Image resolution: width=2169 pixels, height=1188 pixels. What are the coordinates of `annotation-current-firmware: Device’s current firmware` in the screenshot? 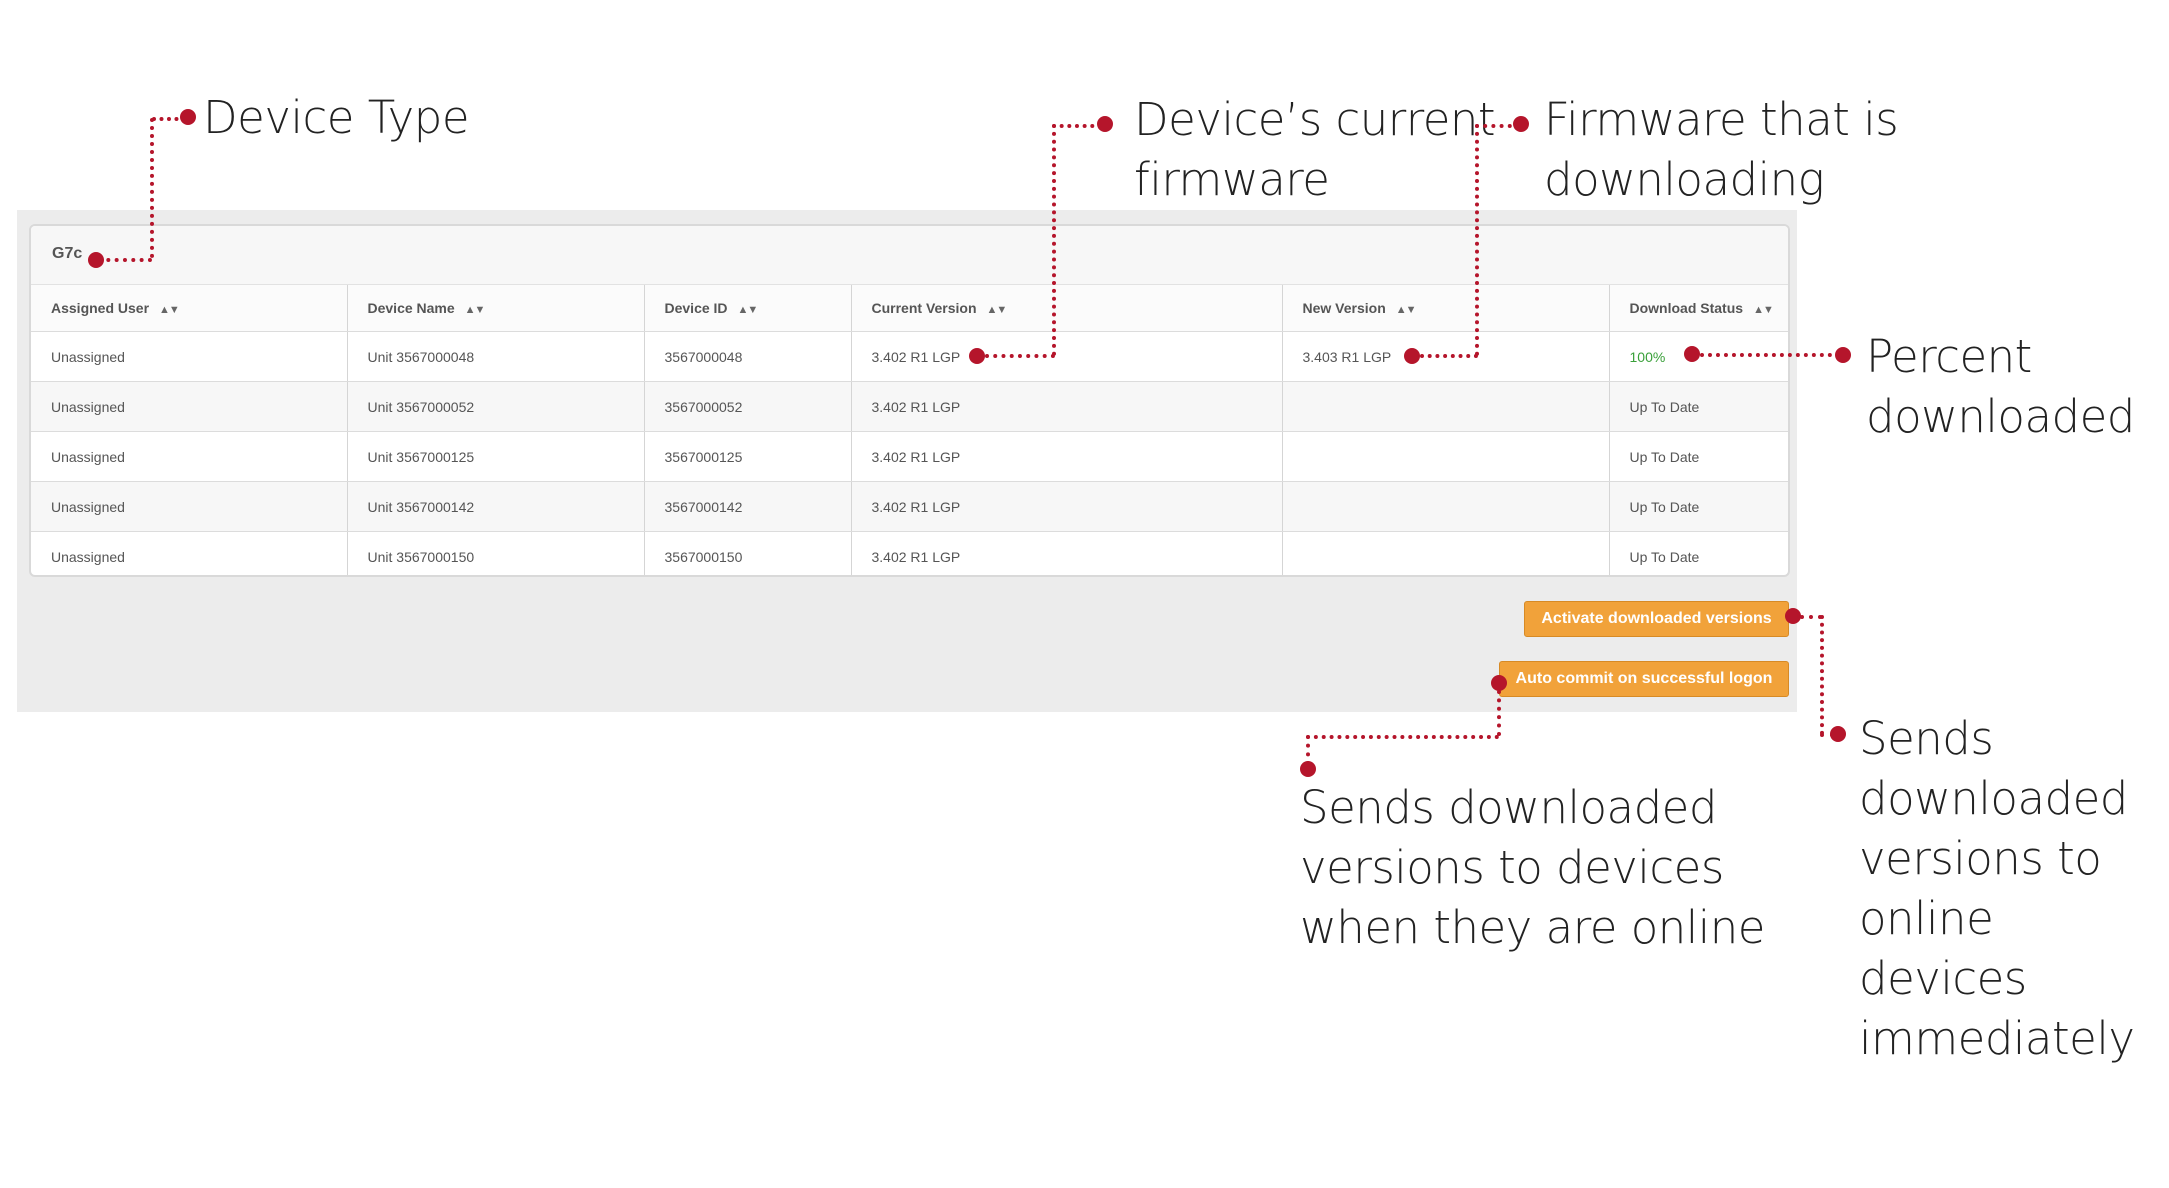 It's located at (1315, 149).